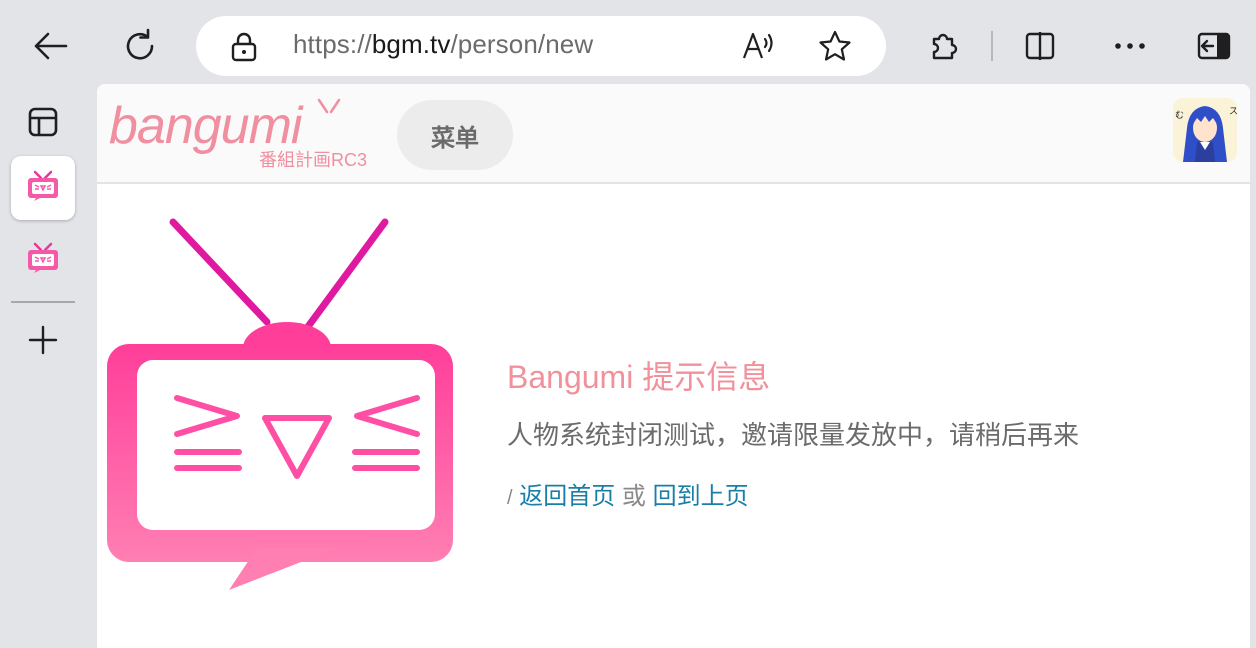  Describe the element at coordinates (50, 46) in the screenshot. I see `back-icon` at that location.